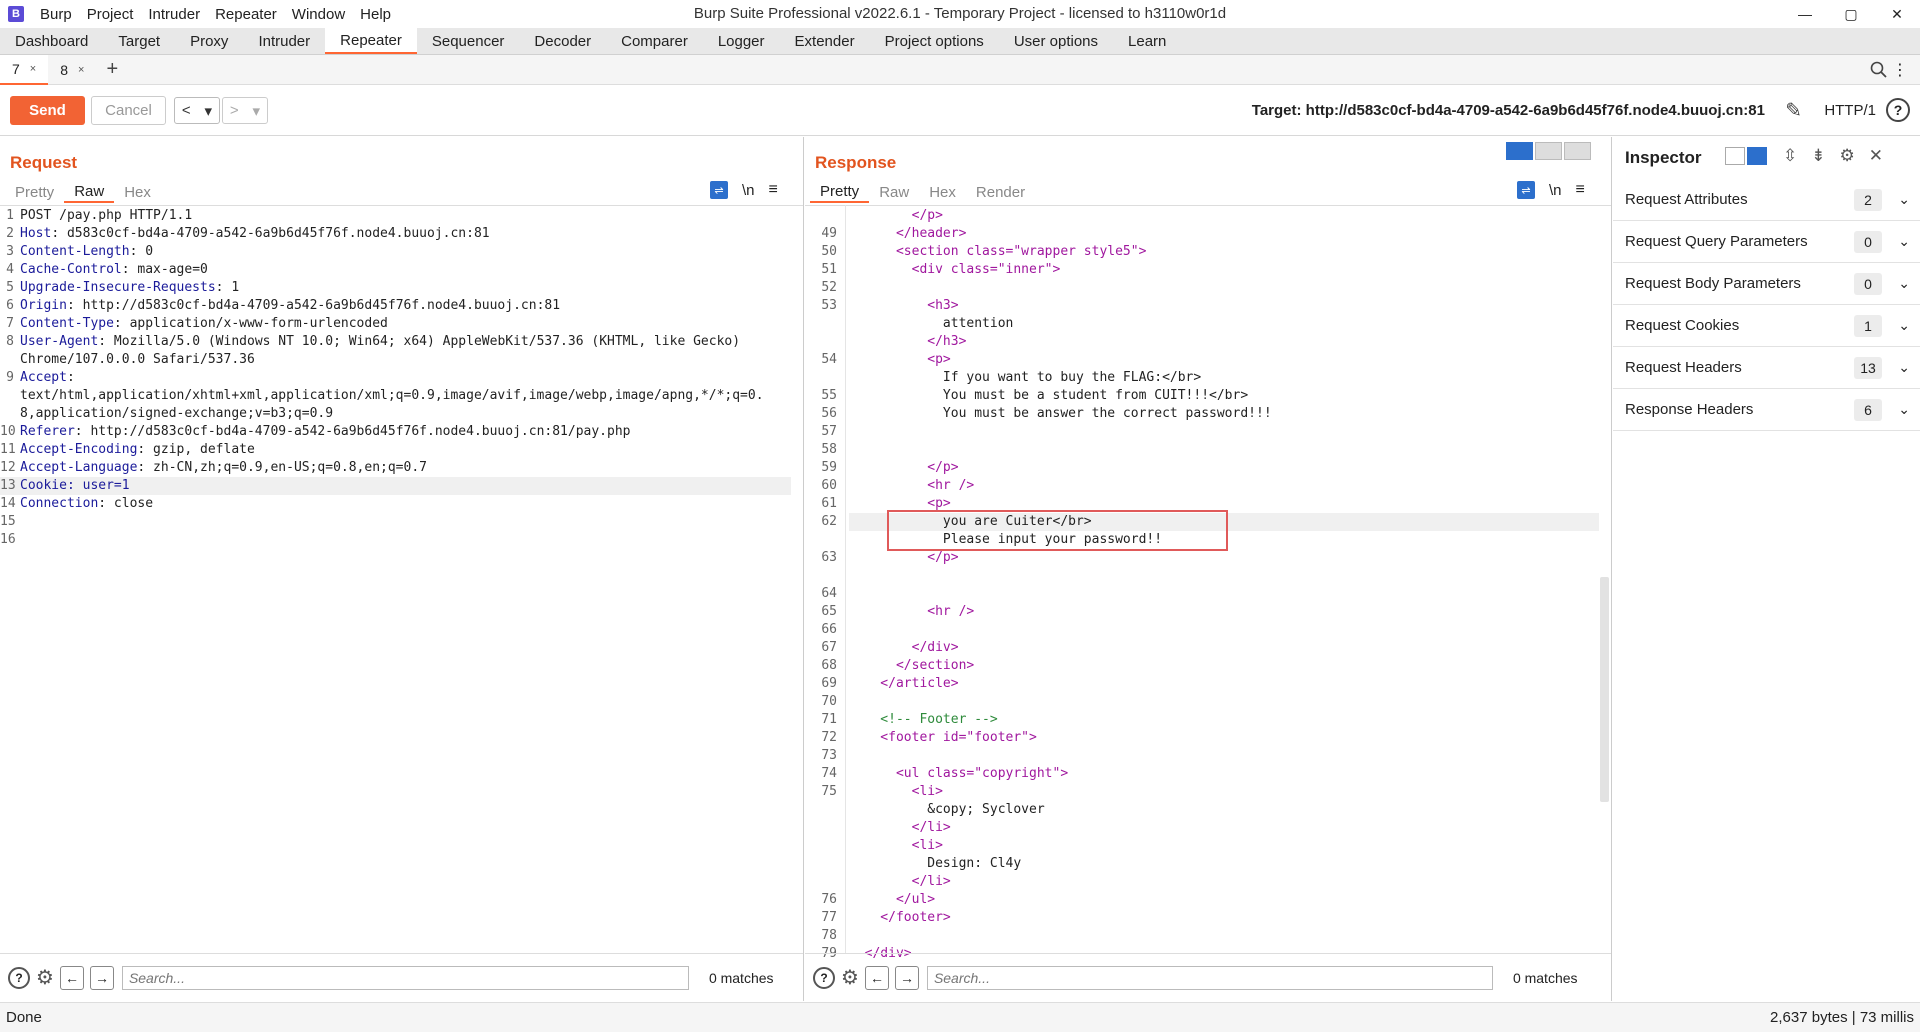 The height and width of the screenshot is (1032, 1920). What do you see at coordinates (47, 110) in the screenshot?
I see `send-button: Send` at bounding box center [47, 110].